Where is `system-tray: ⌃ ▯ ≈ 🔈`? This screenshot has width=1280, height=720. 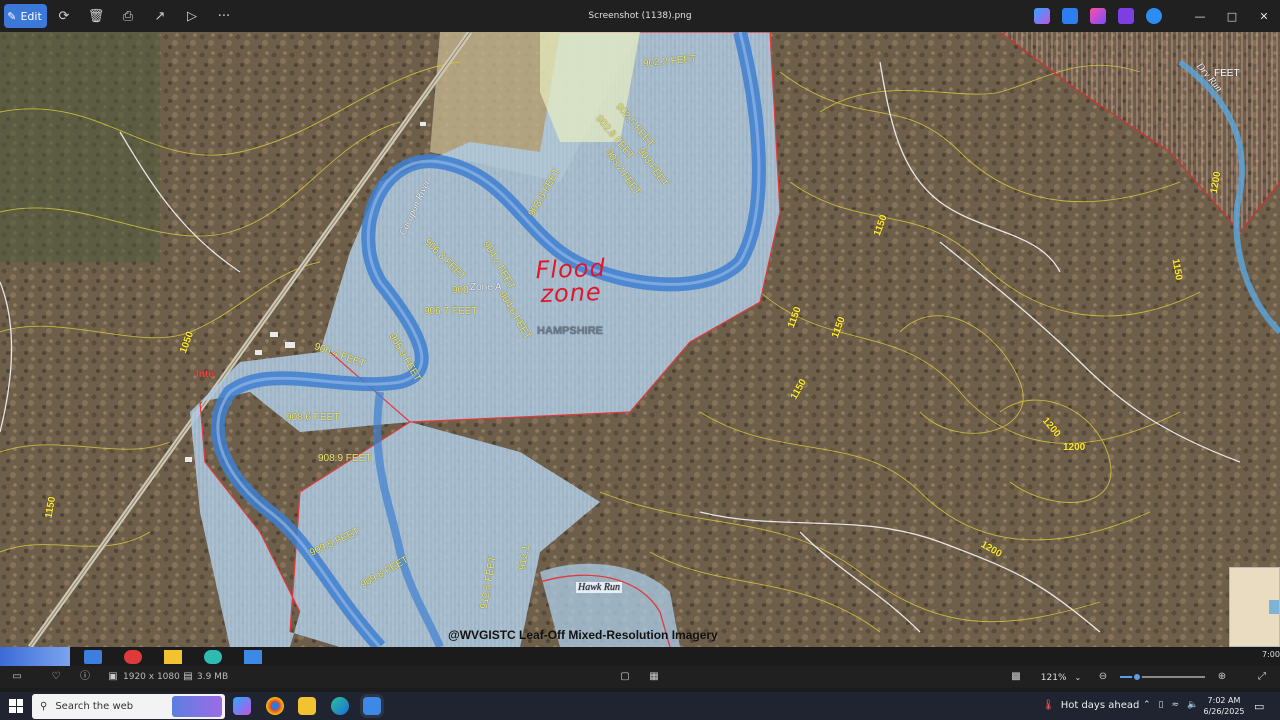 system-tray: ⌃ ▯ ≈ 🔈 is located at coordinates (1170, 705).